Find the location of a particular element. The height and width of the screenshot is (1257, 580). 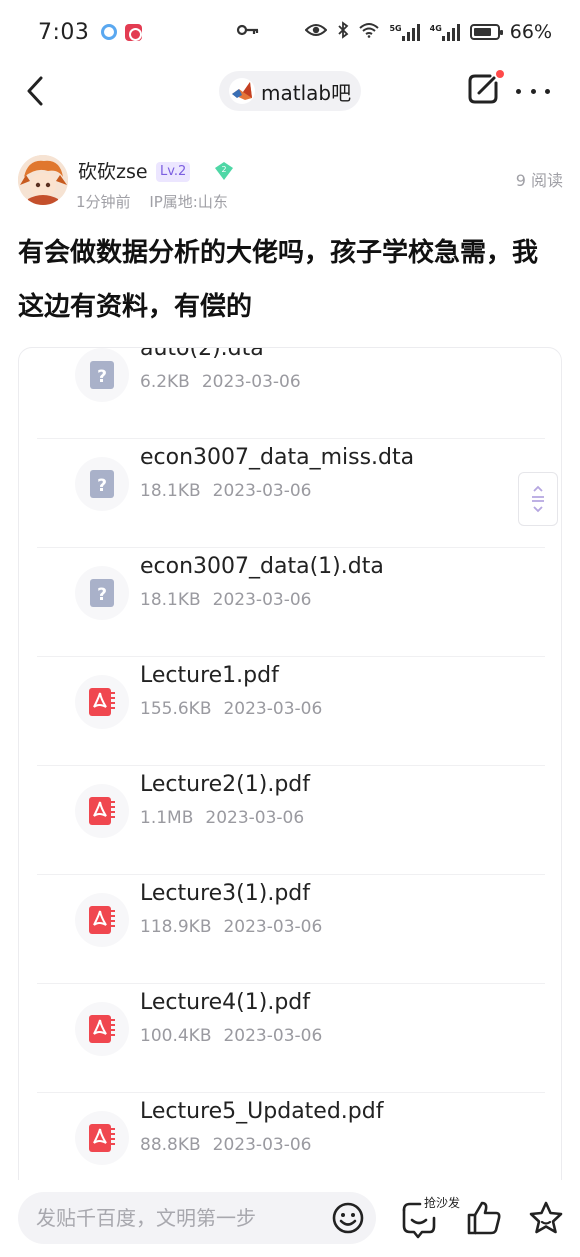

file-name: Lecture4(1).pdf is located at coordinates (225, 1002).